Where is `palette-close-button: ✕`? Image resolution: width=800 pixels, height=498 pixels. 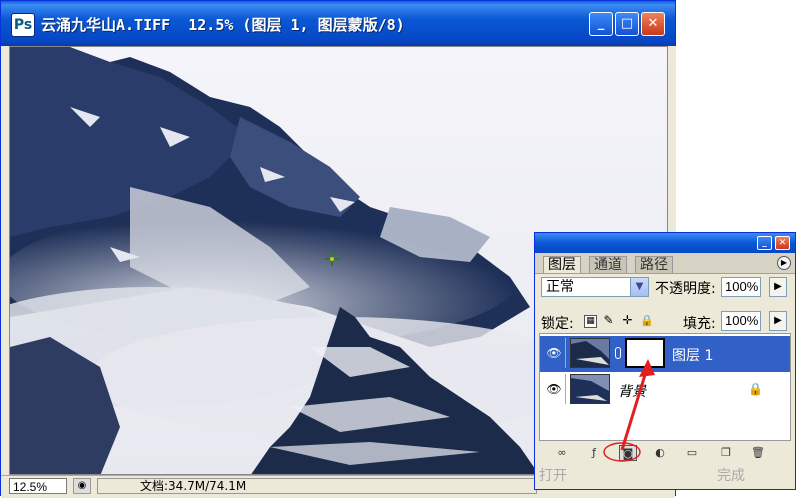 palette-close-button: ✕ is located at coordinates (782, 243).